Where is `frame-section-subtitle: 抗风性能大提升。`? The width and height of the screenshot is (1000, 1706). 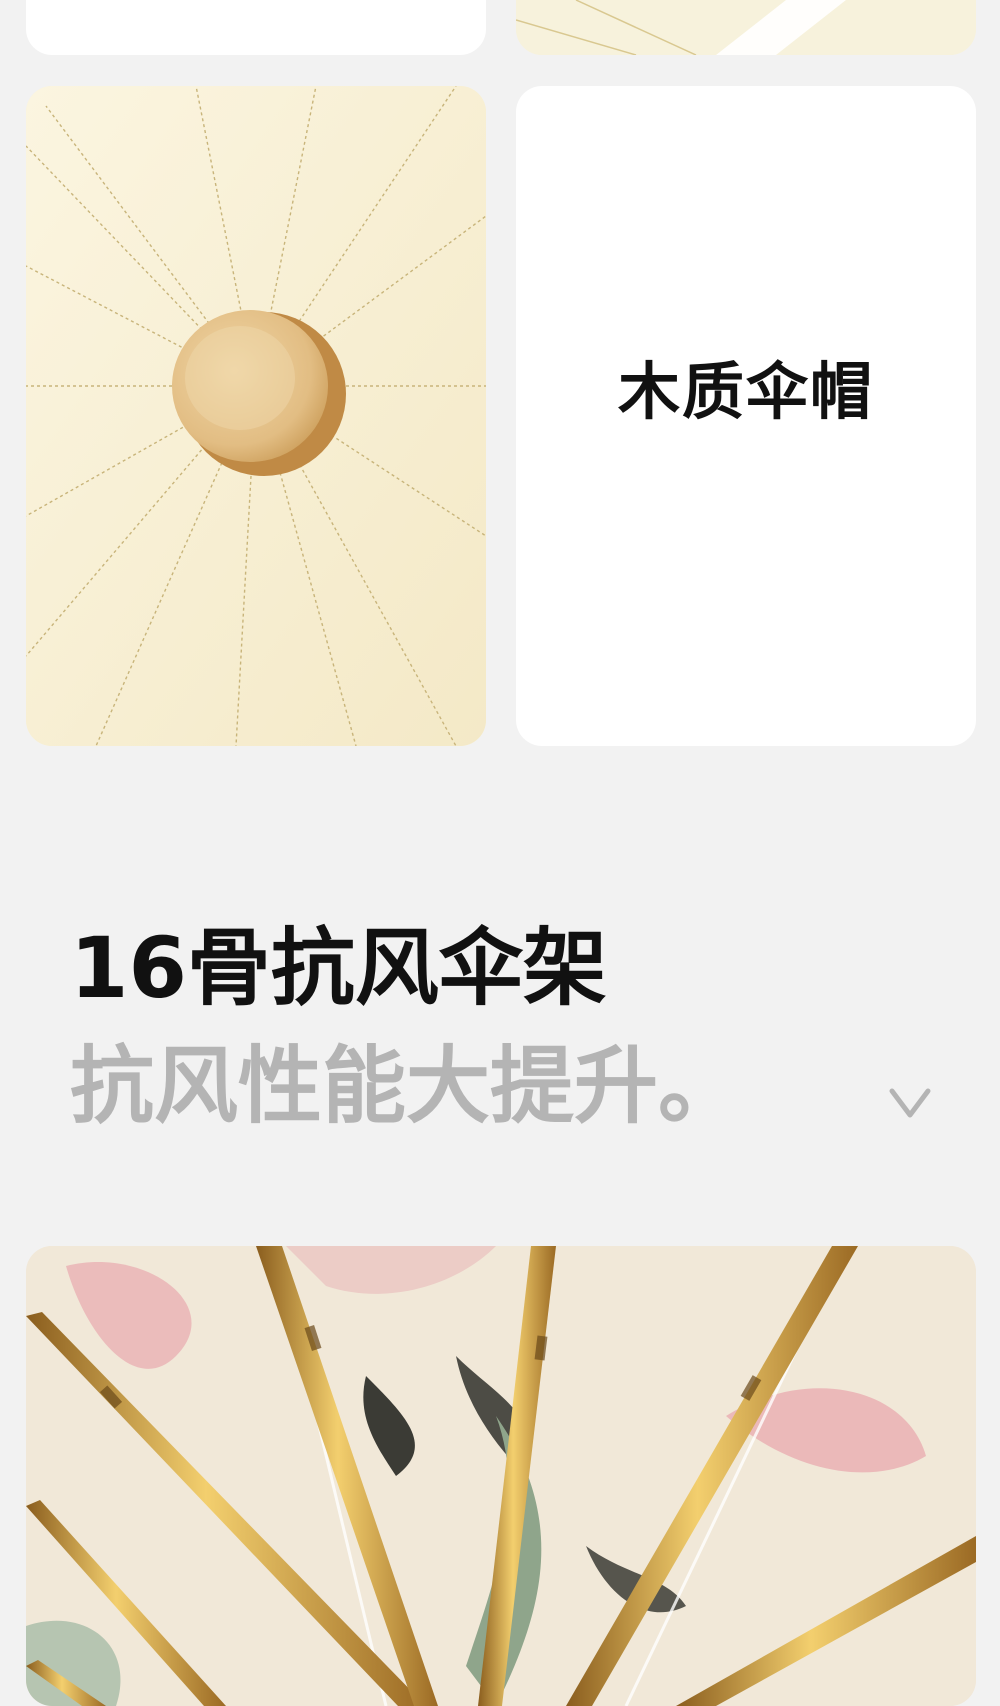 frame-section-subtitle: 抗风性能大提升。 is located at coordinates (406, 1086).